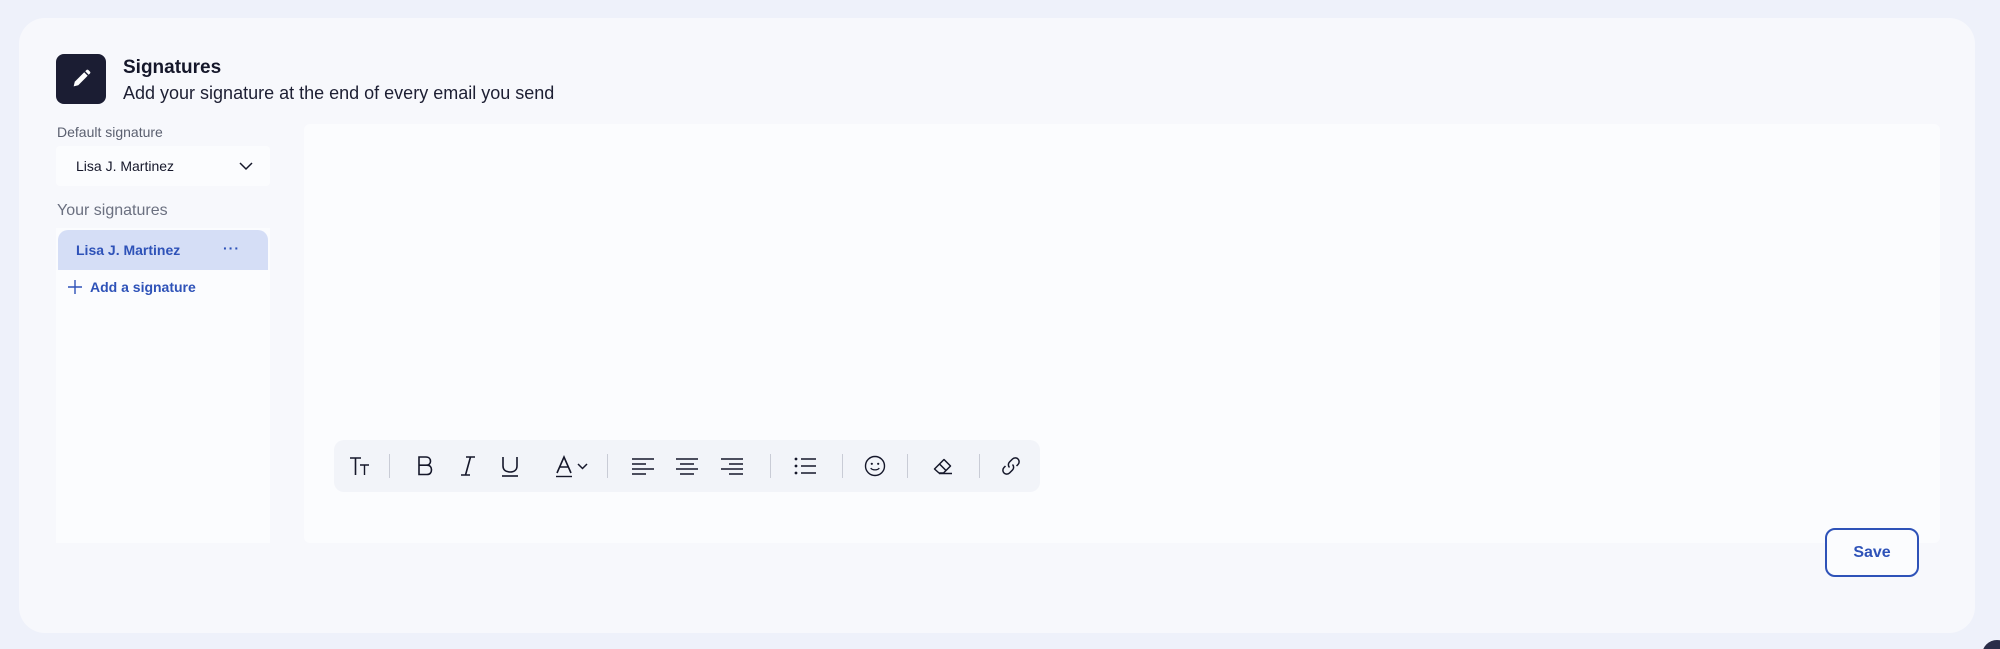  What do you see at coordinates (573, 466) in the screenshot?
I see `text-color-icon` at bounding box center [573, 466].